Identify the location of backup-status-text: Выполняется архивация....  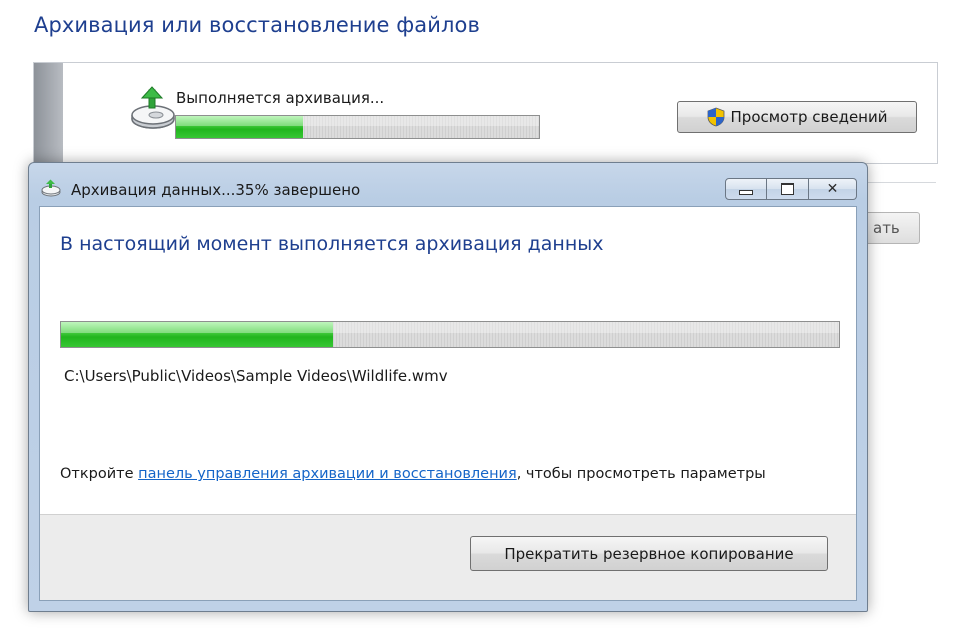
(280, 98).